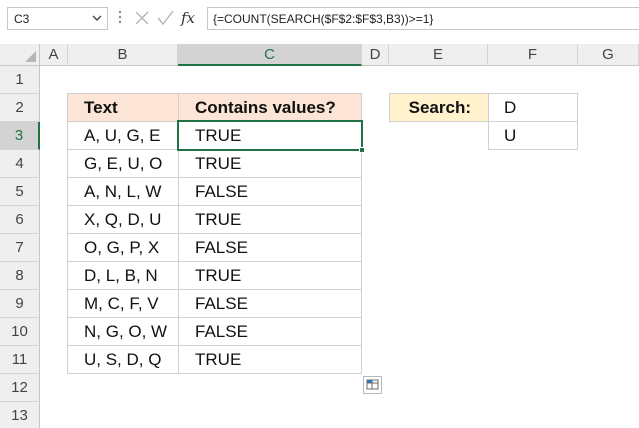  I want to click on row-header-6: 6, so click(20, 220).